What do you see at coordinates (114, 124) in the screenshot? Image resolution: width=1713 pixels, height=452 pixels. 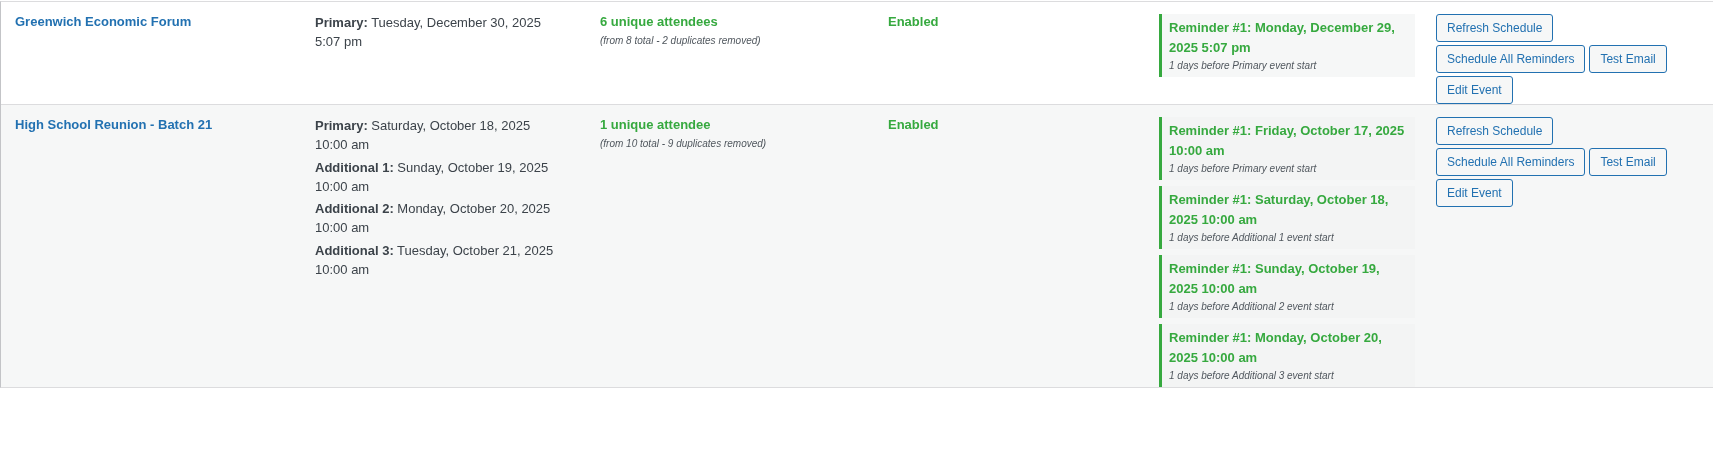 I see `event-name-link: High School Reunion - Batch 21` at bounding box center [114, 124].